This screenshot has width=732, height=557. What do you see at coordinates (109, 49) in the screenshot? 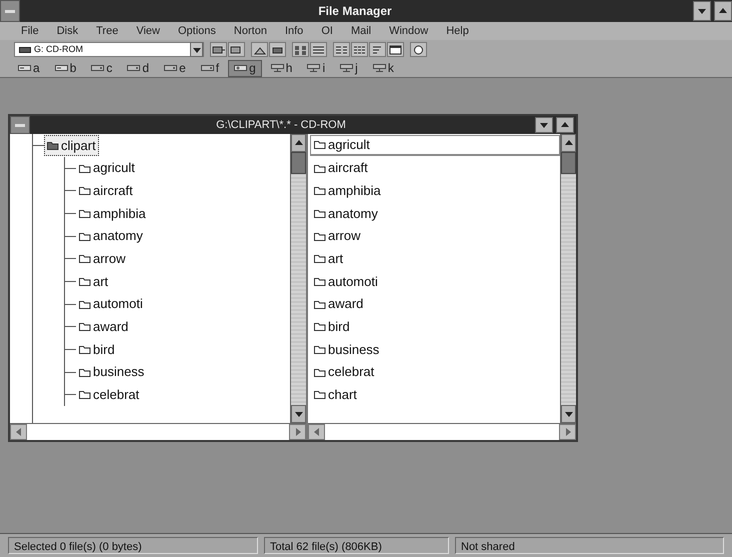
I see `drive-selector: G: CD-ROM` at bounding box center [109, 49].